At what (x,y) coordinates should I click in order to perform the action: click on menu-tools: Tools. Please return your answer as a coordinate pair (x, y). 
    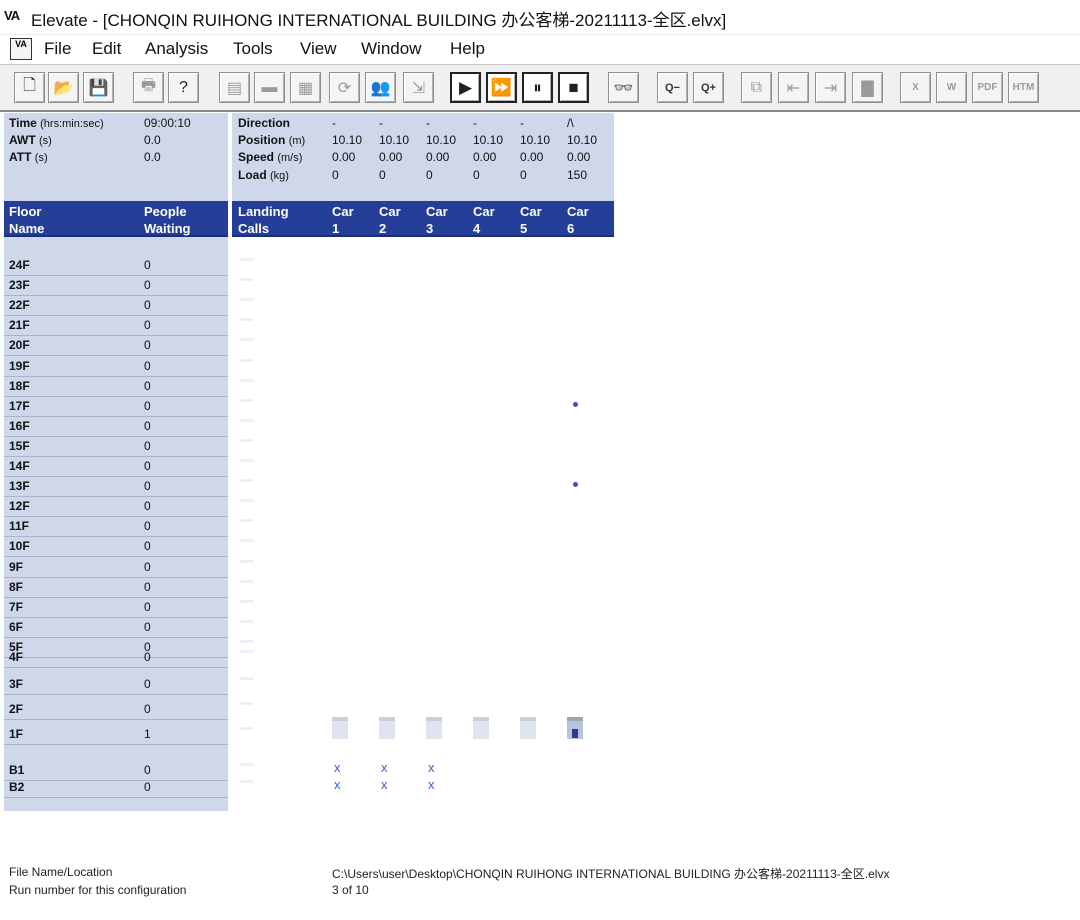
    Looking at the image, I should click on (253, 49).